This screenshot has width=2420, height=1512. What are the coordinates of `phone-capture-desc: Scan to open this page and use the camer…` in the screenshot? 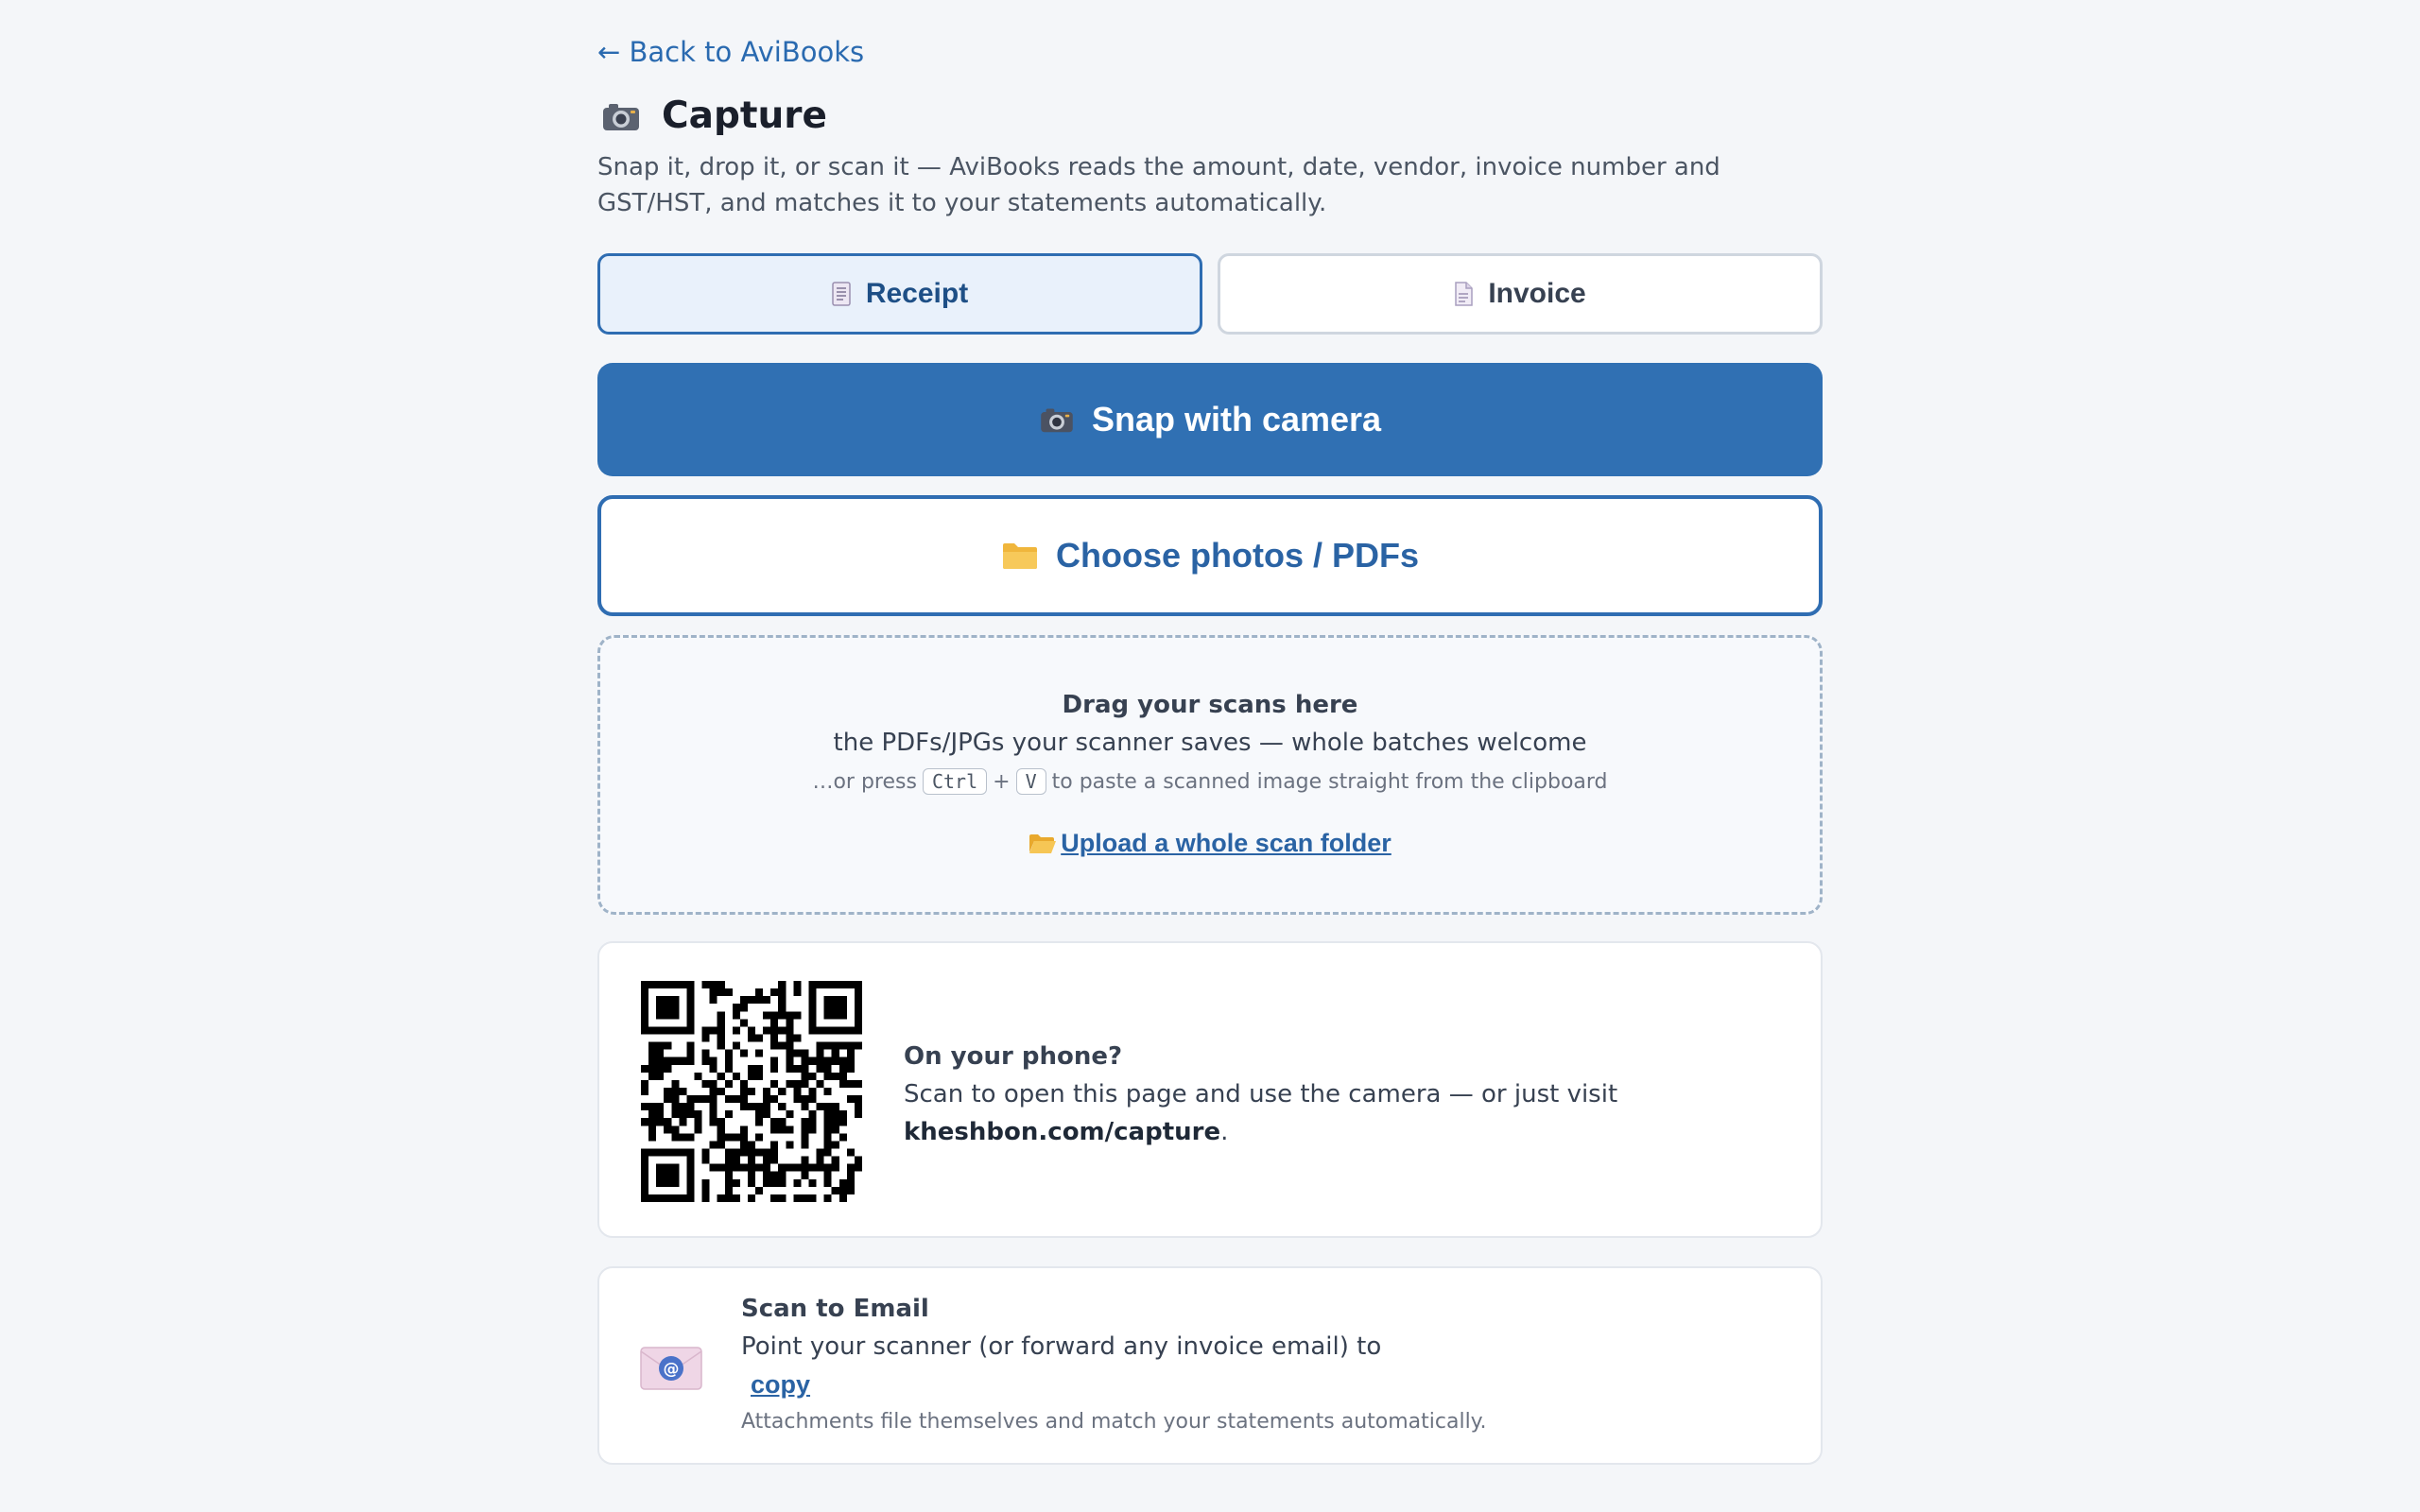 It's located at (1261, 1094).